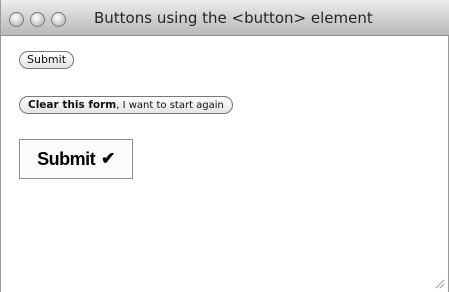 Image resolution: width=449 pixels, height=292 pixels. What do you see at coordinates (72, 105) in the screenshot?
I see `clear-button-strong-label: Clear this form` at bounding box center [72, 105].